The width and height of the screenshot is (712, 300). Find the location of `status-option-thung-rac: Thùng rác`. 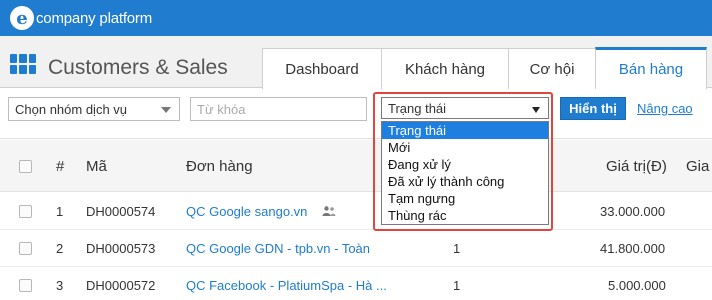

status-option-thung-rac: Thùng rác is located at coordinates (465, 215).